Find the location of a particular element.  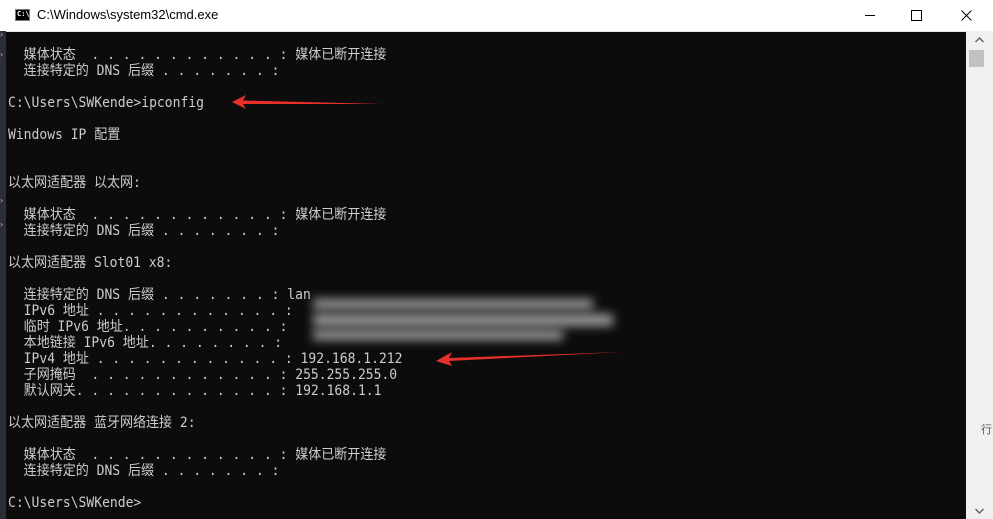

scroll-thumb is located at coordinates (976, 58).